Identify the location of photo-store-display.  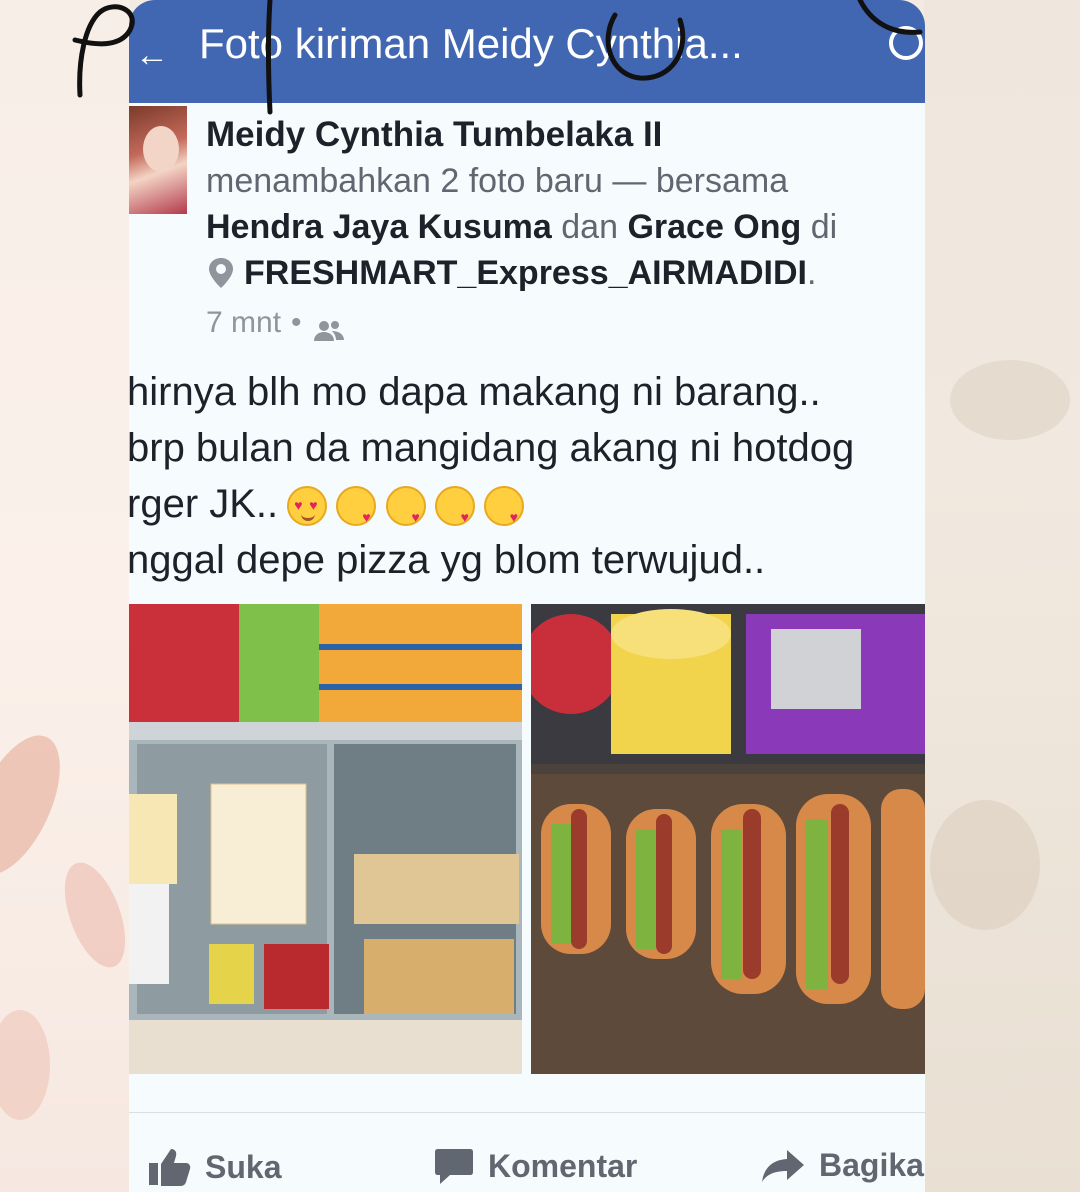
(325, 839).